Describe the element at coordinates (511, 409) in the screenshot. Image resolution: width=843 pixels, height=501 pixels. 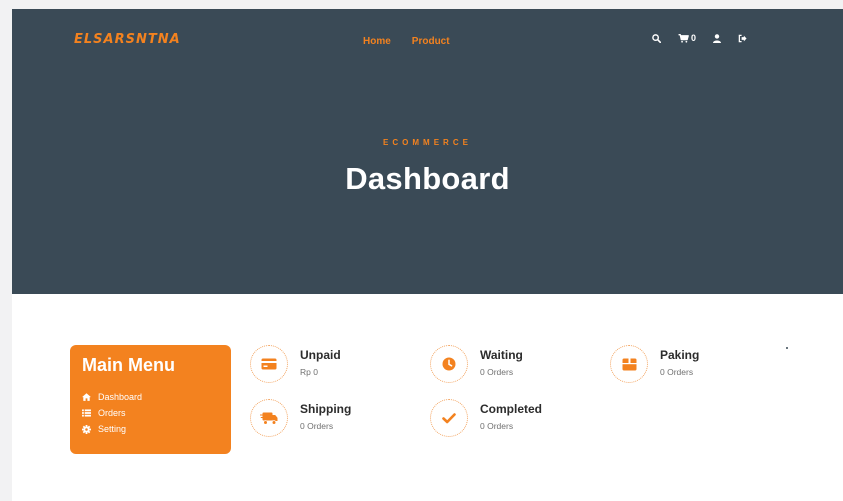
I see `stat-label: Completed` at that location.